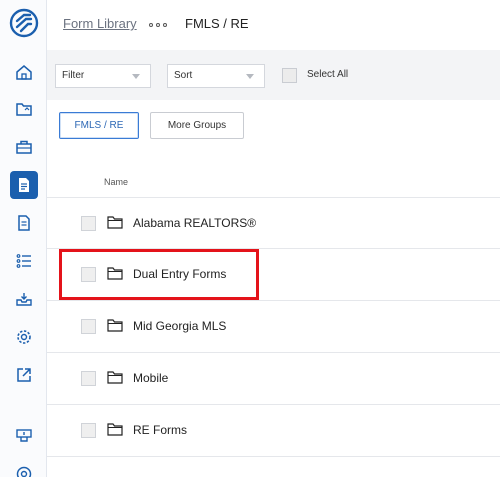  I want to click on lifebuoy-icon, so click(24, 471).